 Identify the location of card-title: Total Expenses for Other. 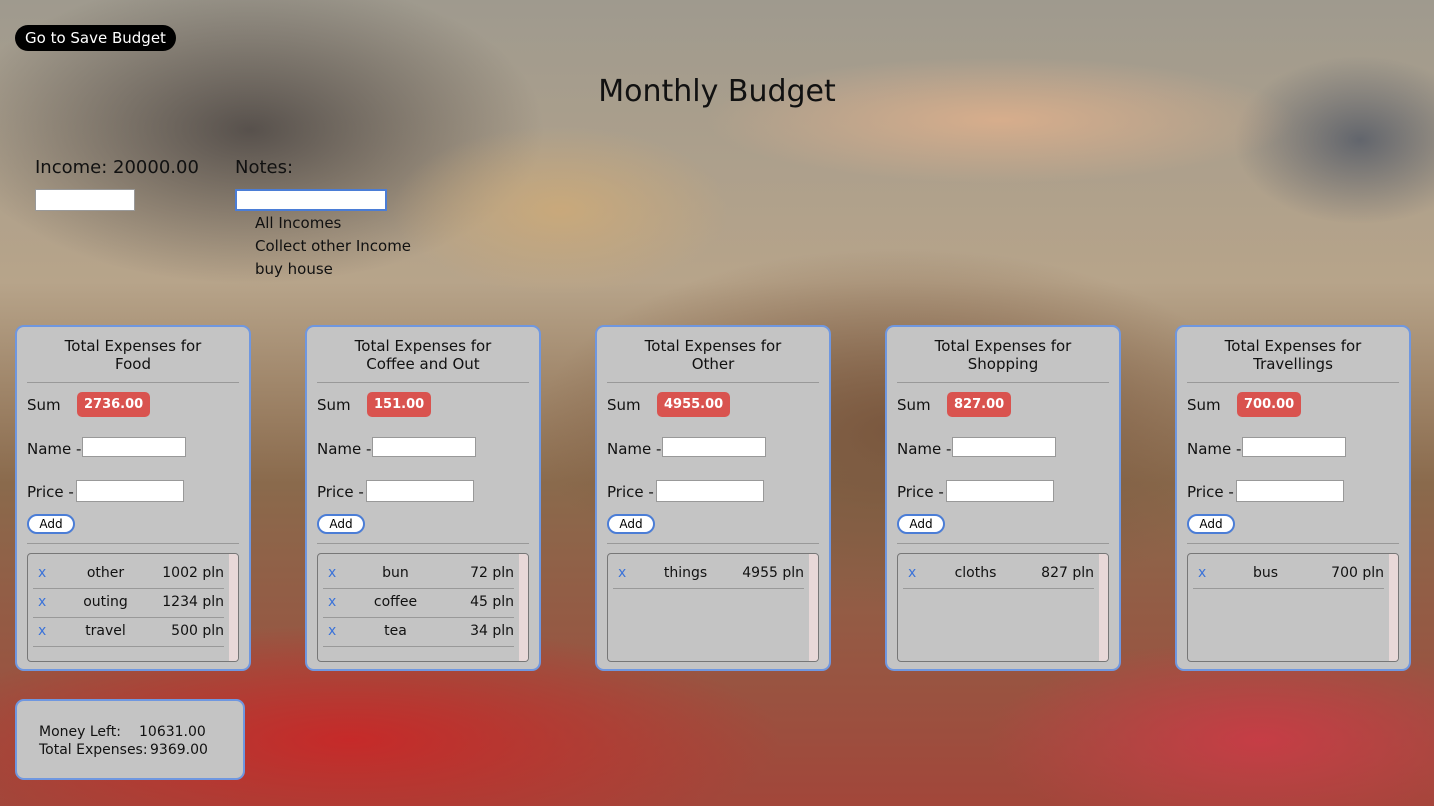
(713, 355).